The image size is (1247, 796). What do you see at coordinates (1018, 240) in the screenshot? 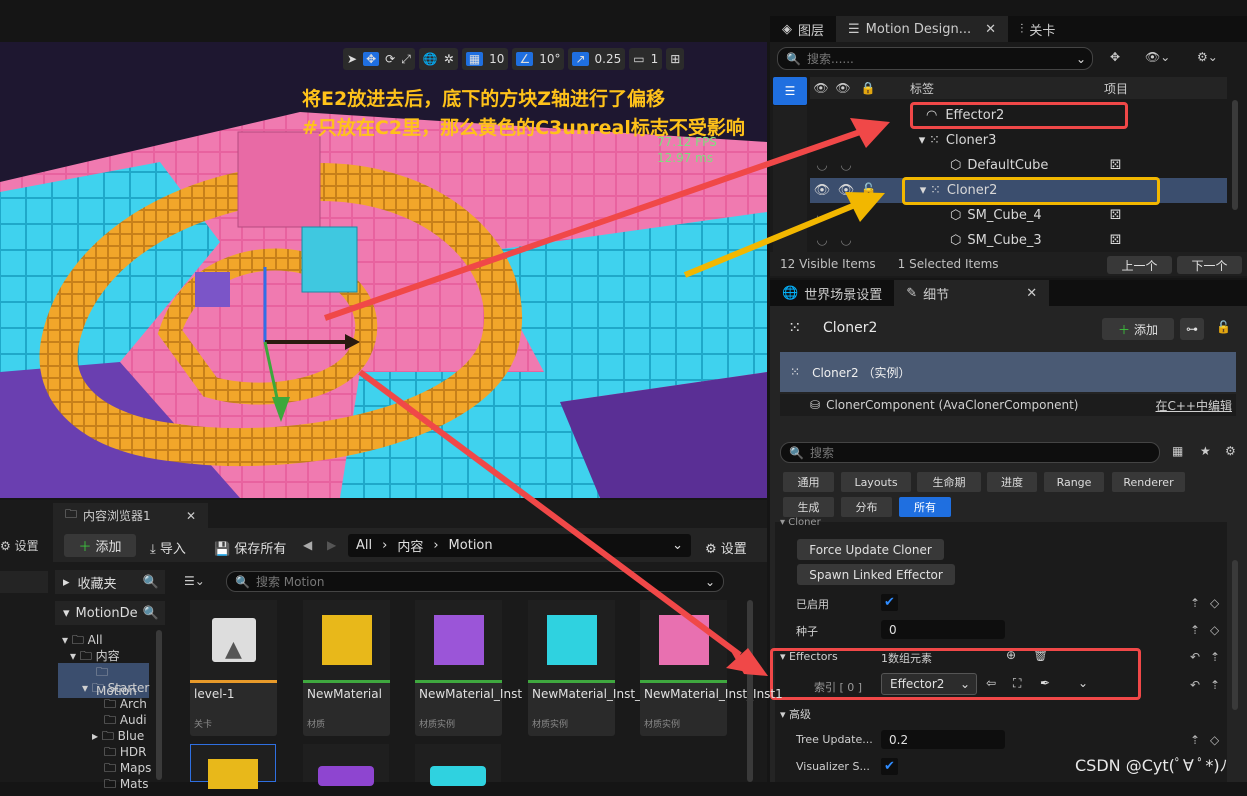
I see `outliner-row-sm-cube-3: ◡ ◡ ⬡ SM_Cube_3 ⚄` at bounding box center [1018, 240].